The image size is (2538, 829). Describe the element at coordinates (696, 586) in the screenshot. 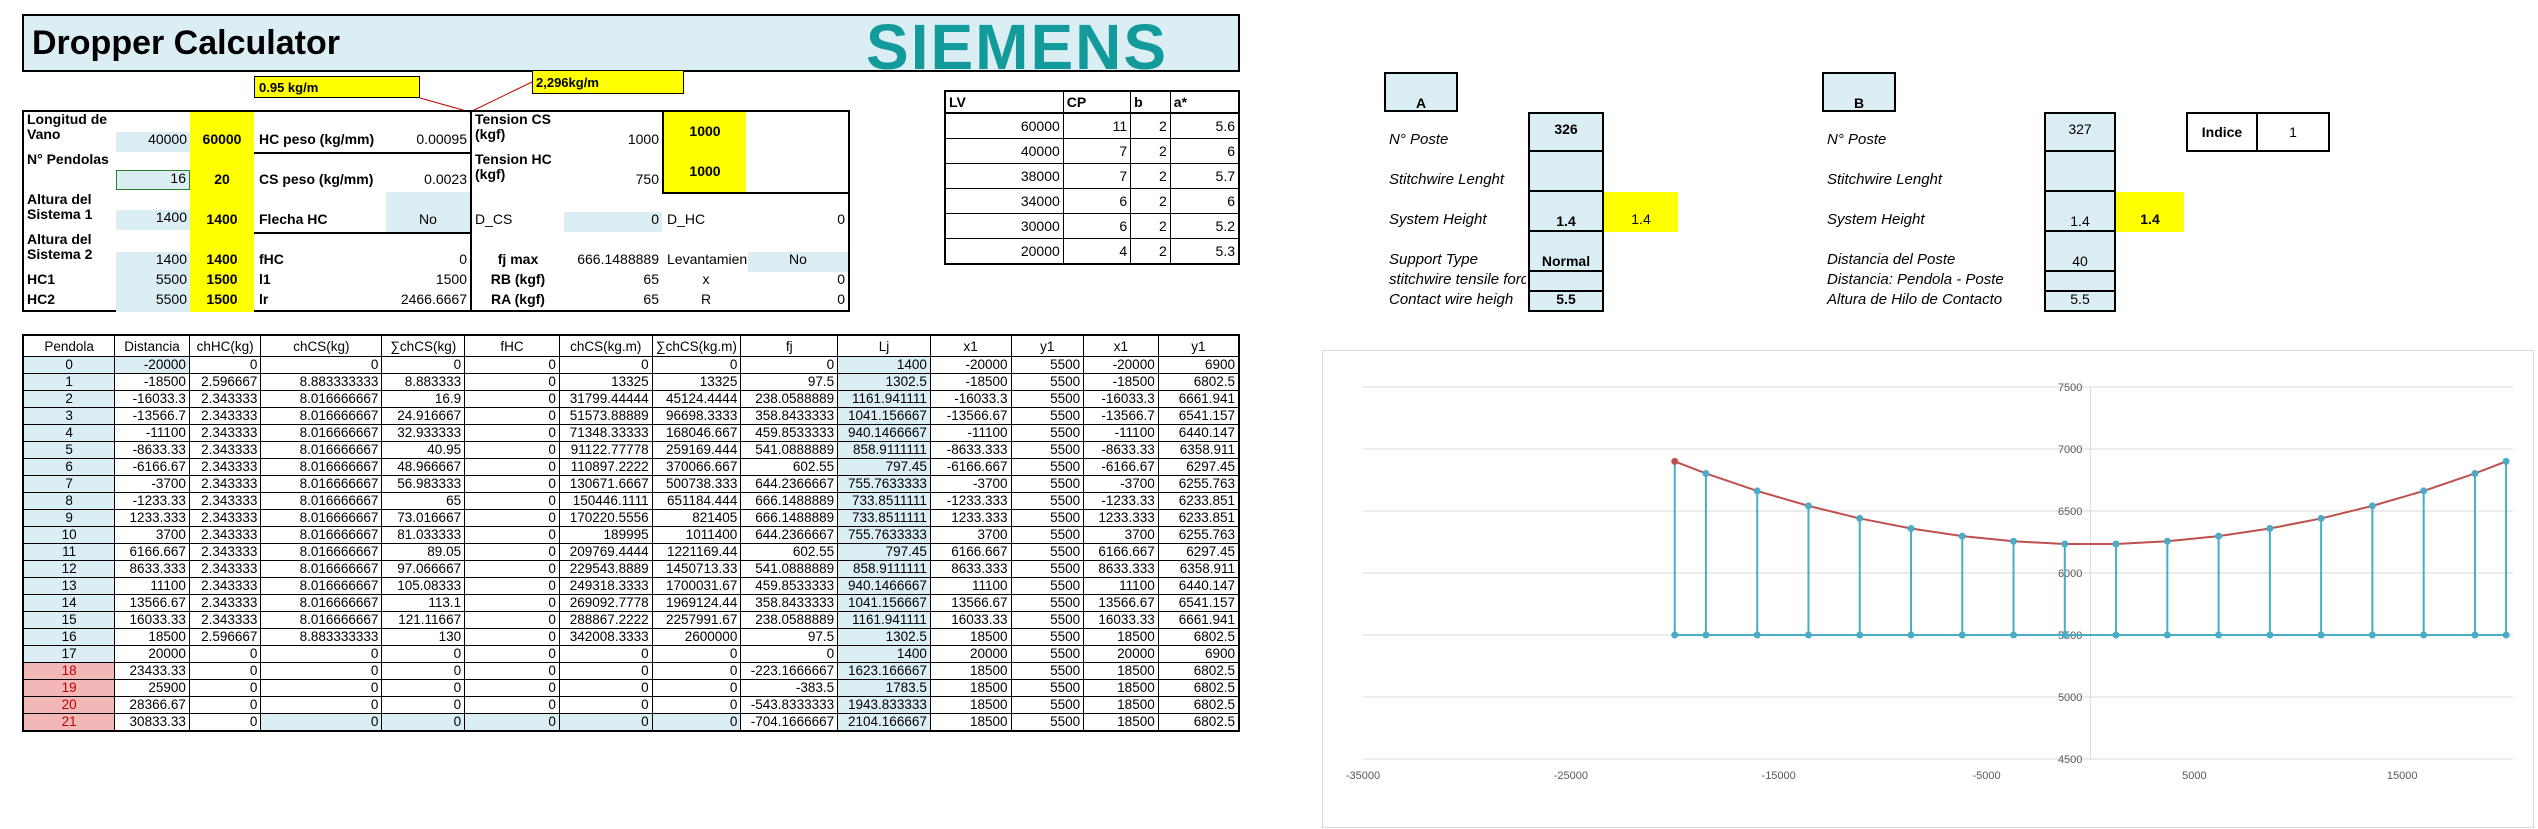

I see `table-cell: 1700031.67` at that location.